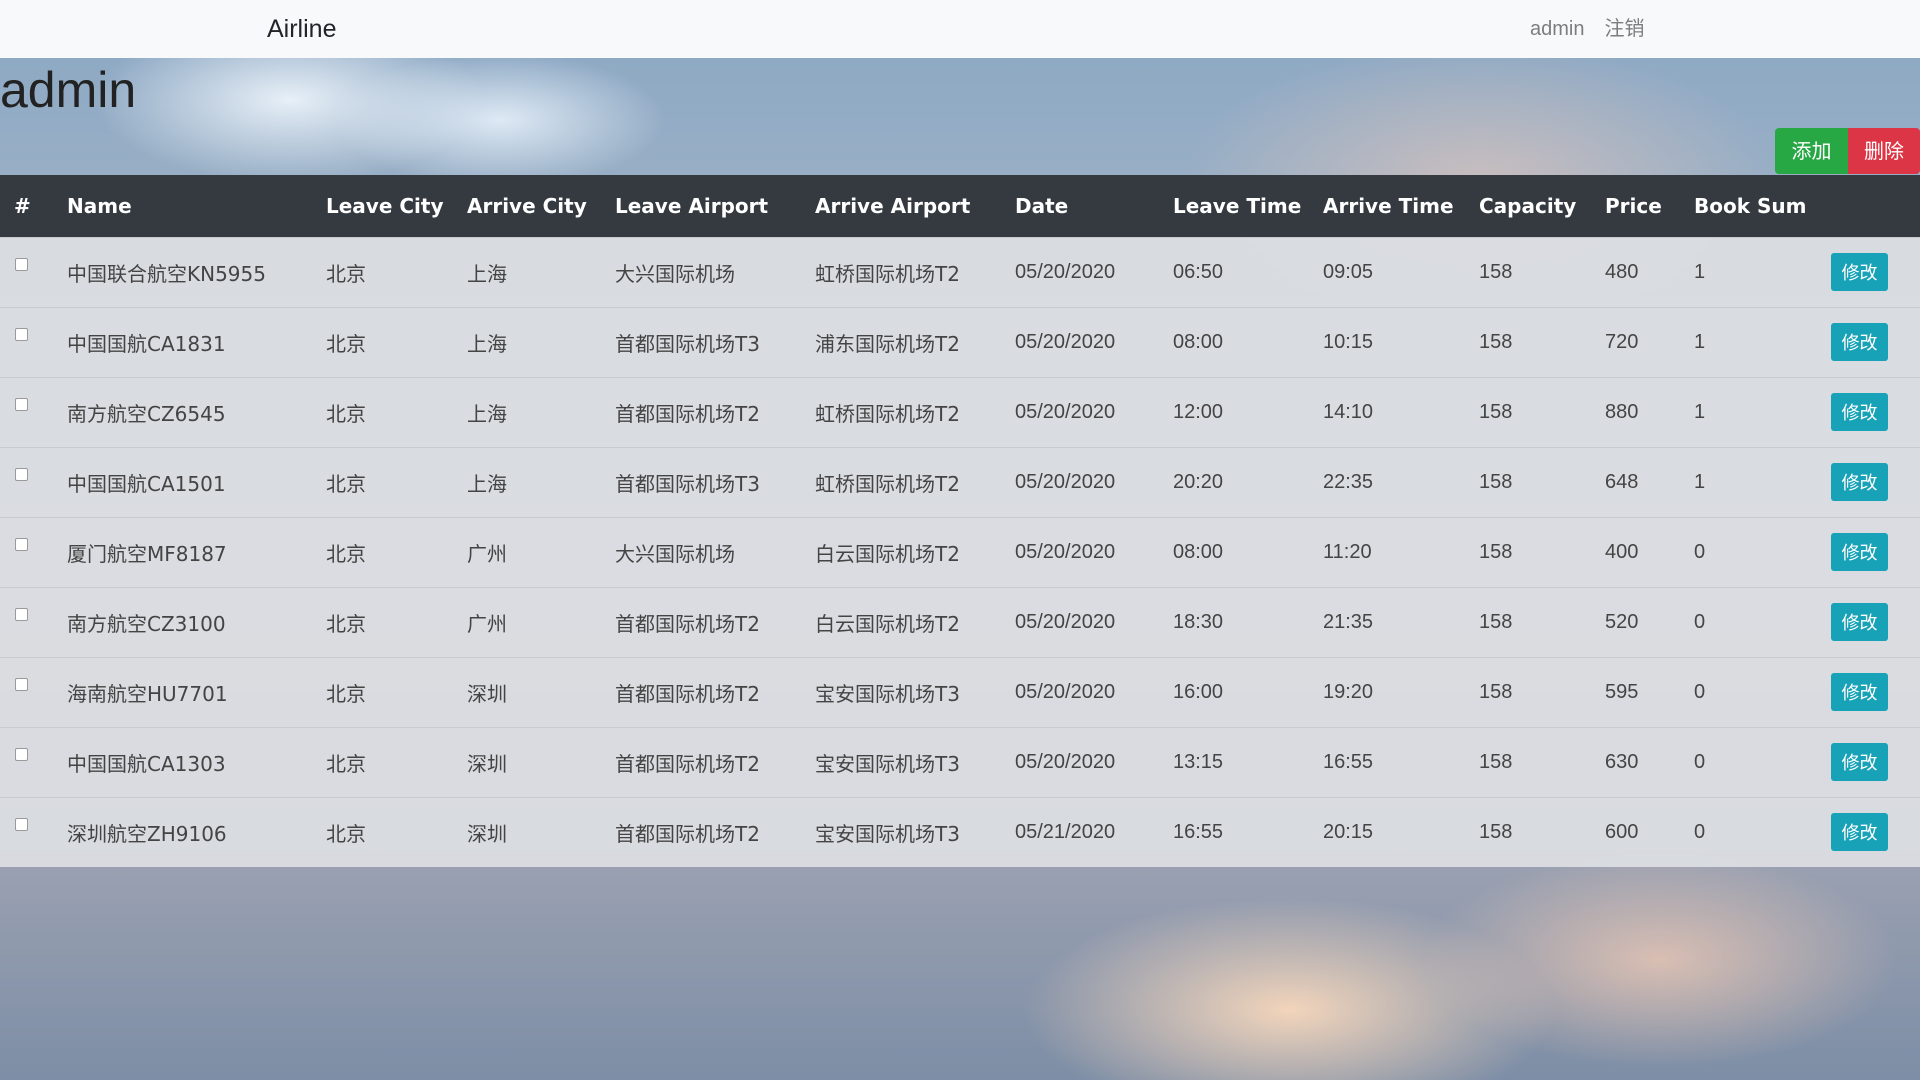 The width and height of the screenshot is (1920, 1080). Describe the element at coordinates (147, 693) in the screenshot. I see `flight-name-cell: 海南航空HU7701` at that location.